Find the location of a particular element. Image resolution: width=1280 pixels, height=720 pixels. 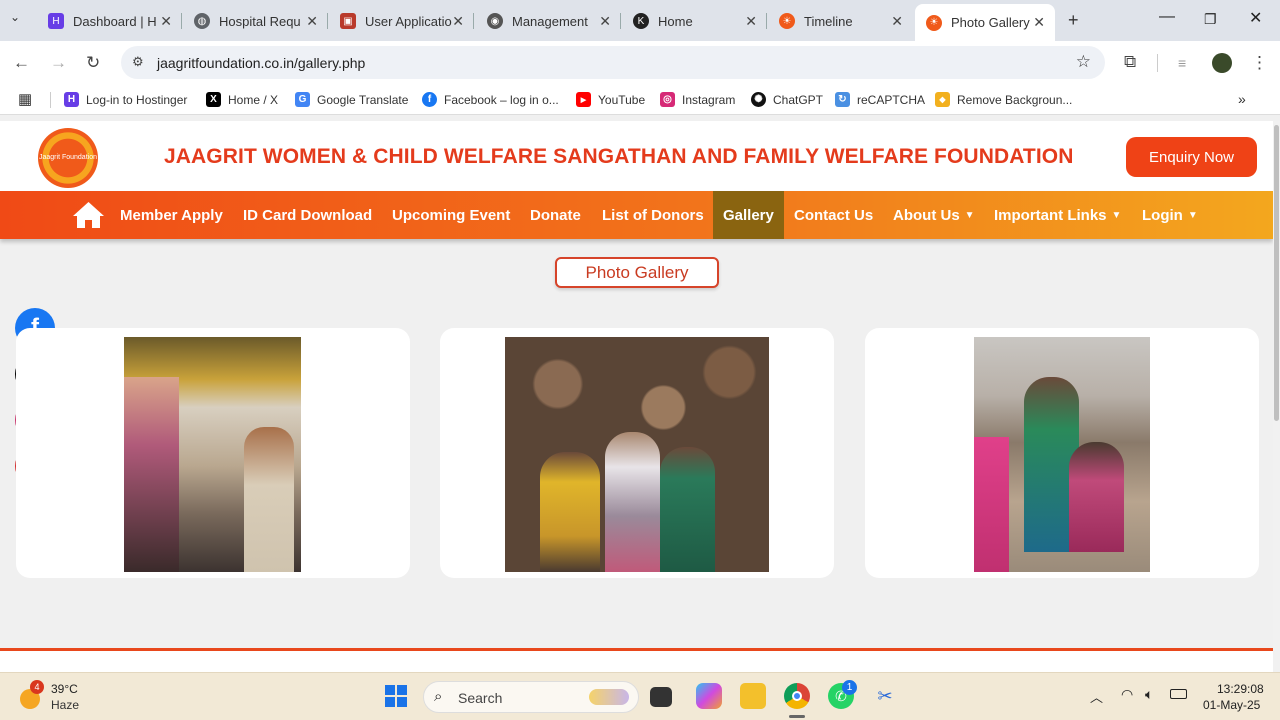

nav-label: About Us is located at coordinates (926, 215).